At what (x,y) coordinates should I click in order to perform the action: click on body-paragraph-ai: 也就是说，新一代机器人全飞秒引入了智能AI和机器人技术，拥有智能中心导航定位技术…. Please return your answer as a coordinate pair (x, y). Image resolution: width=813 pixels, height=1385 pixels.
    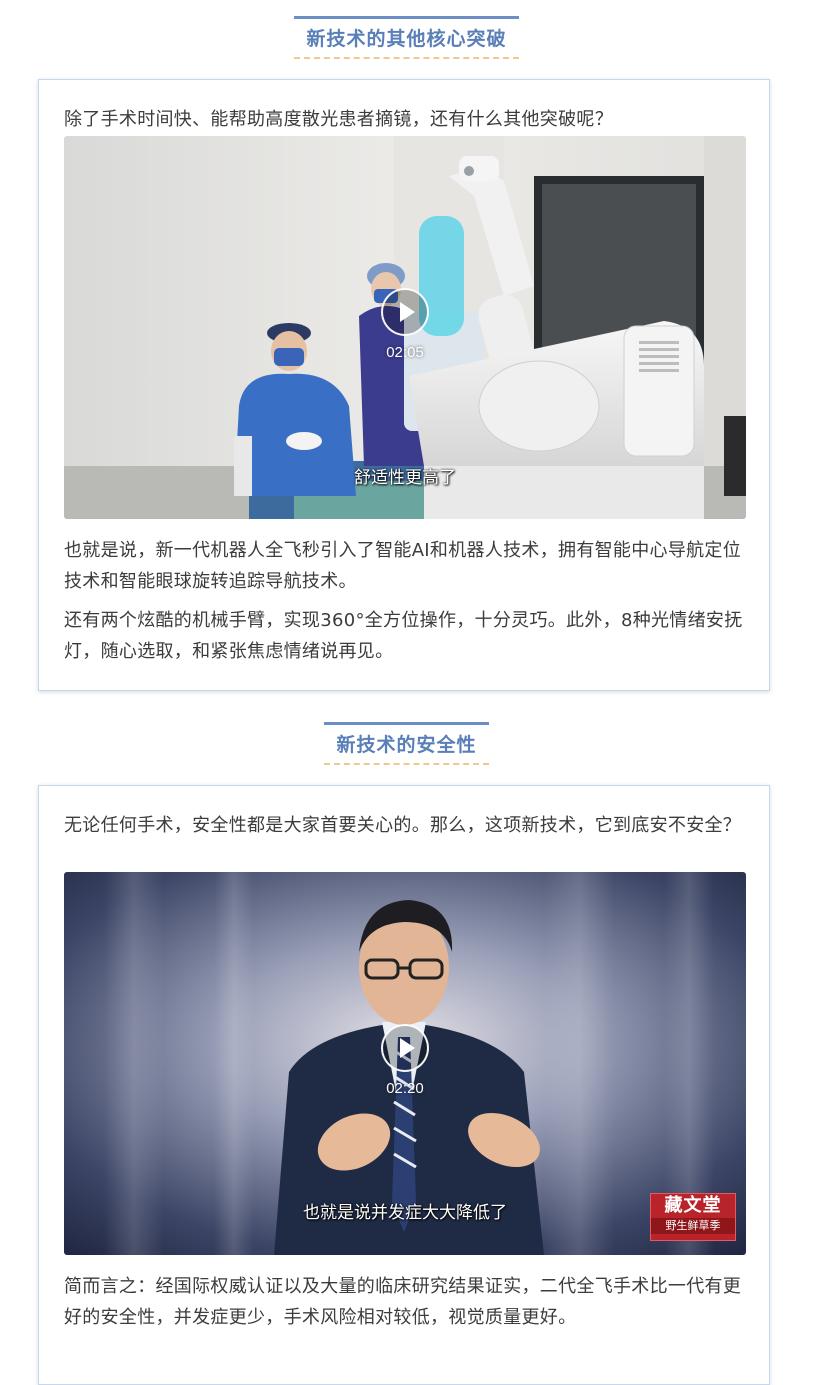
    Looking at the image, I should click on (403, 566).